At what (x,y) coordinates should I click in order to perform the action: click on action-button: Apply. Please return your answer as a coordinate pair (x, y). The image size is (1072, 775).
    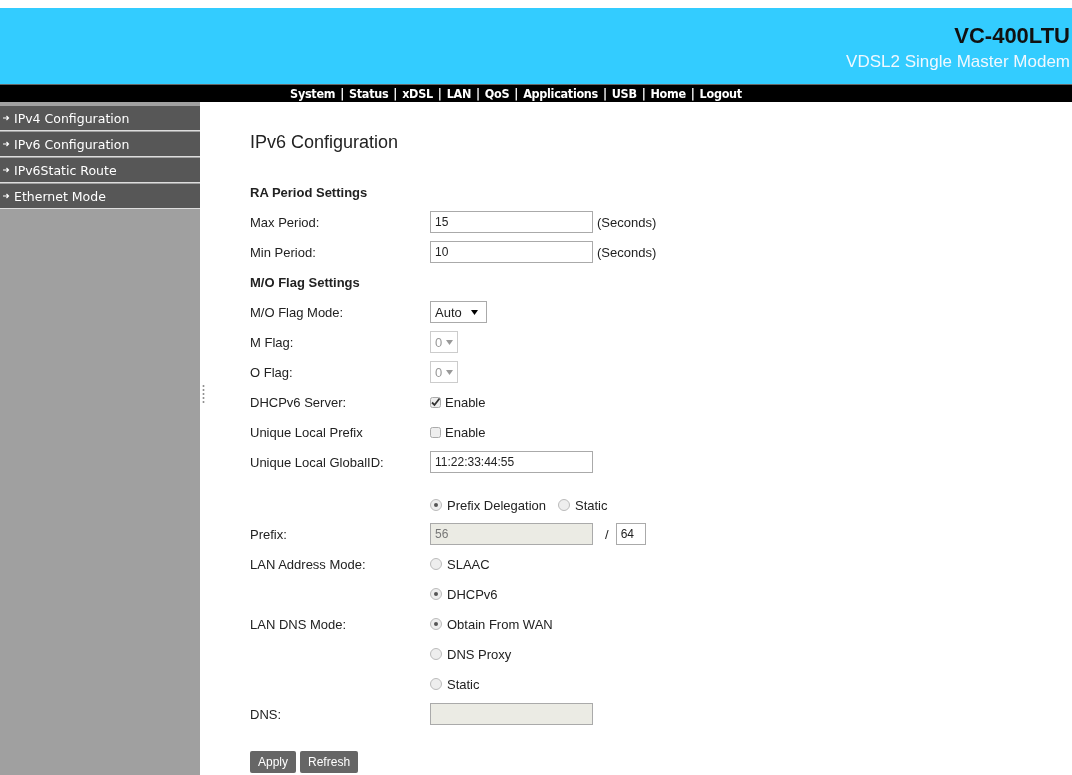
    Looking at the image, I should click on (273, 762).